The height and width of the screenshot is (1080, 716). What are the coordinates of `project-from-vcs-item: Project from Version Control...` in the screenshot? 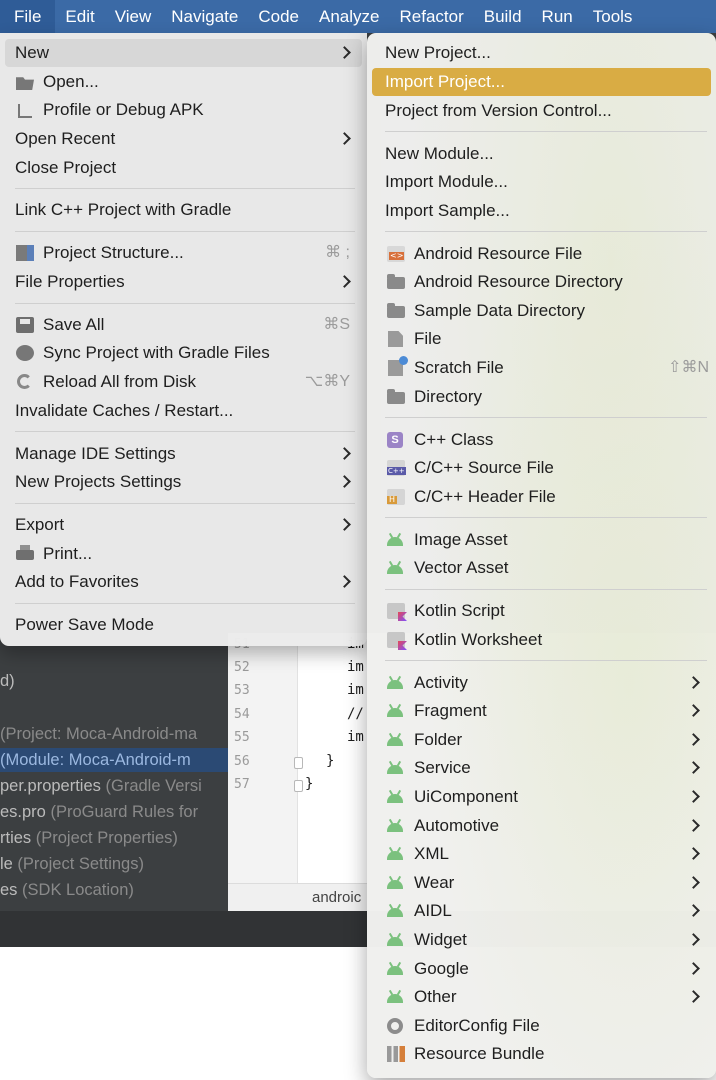 It's located at (541, 111).